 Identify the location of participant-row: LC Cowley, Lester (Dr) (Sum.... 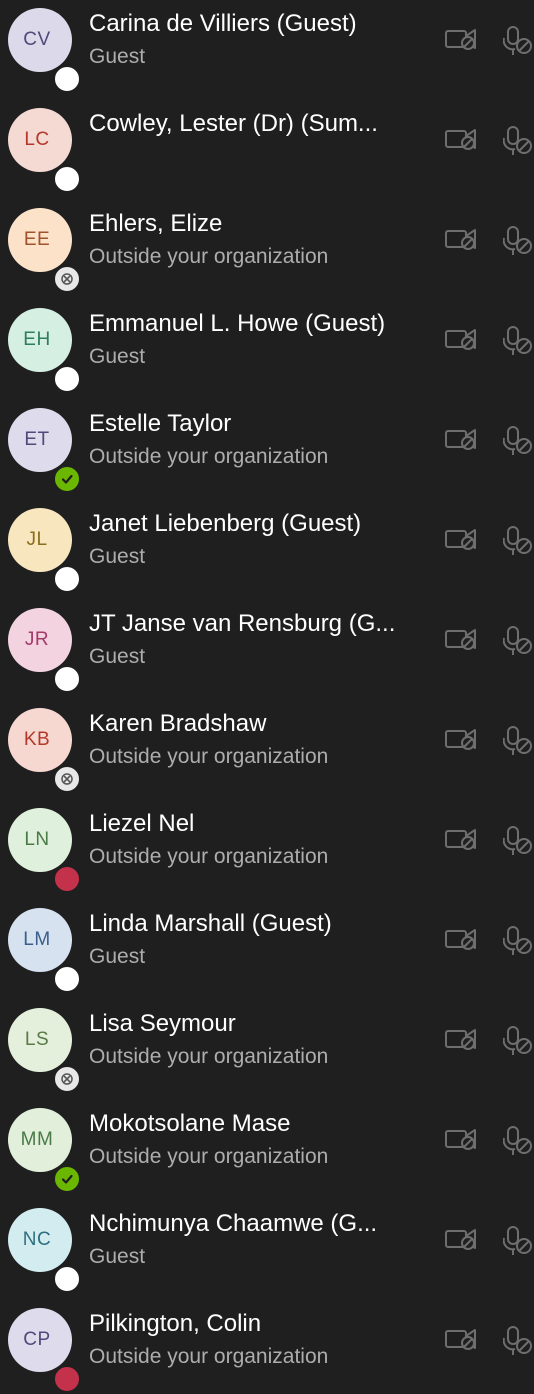
(267, 141).